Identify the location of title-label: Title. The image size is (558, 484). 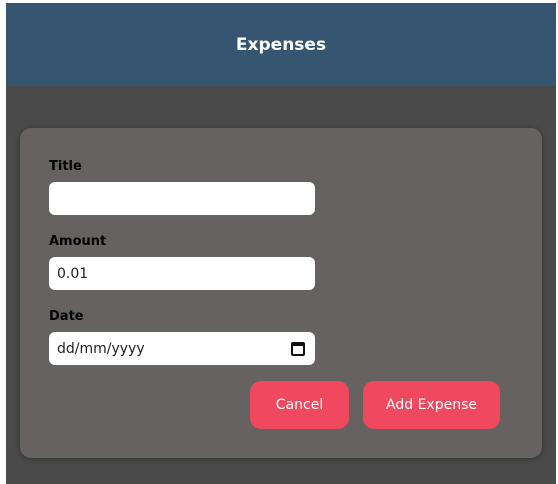
(65, 166).